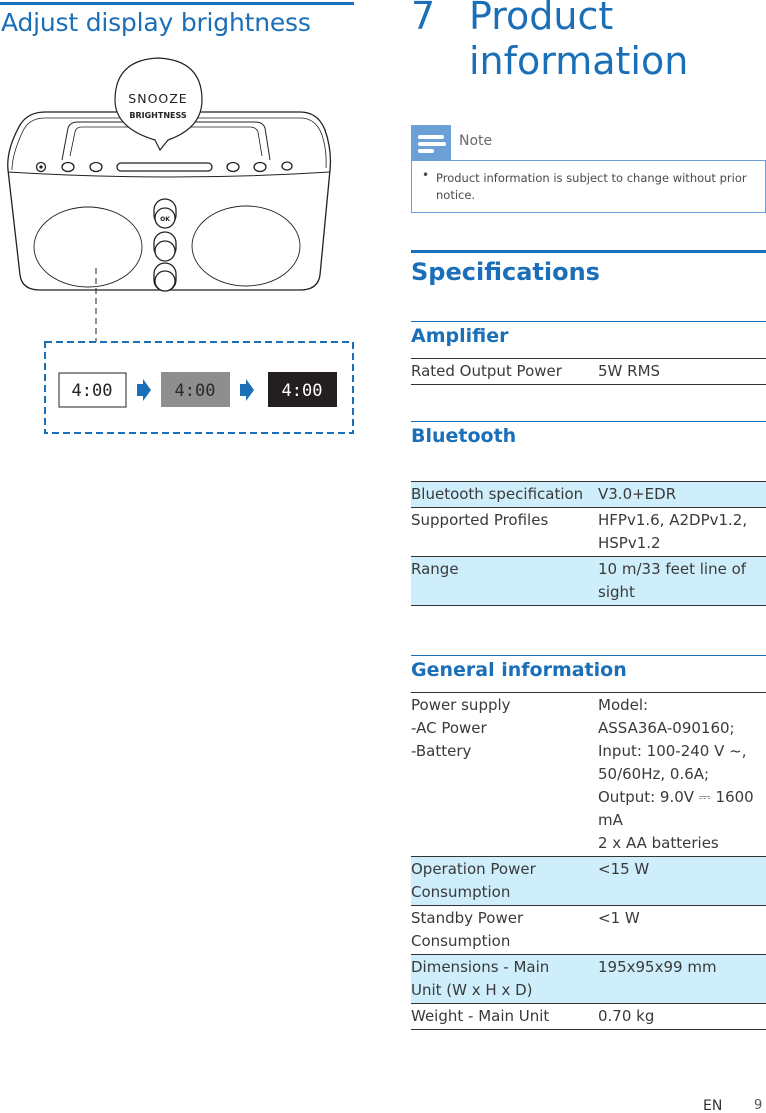  I want to click on display-bright: 4:00, so click(92, 390).